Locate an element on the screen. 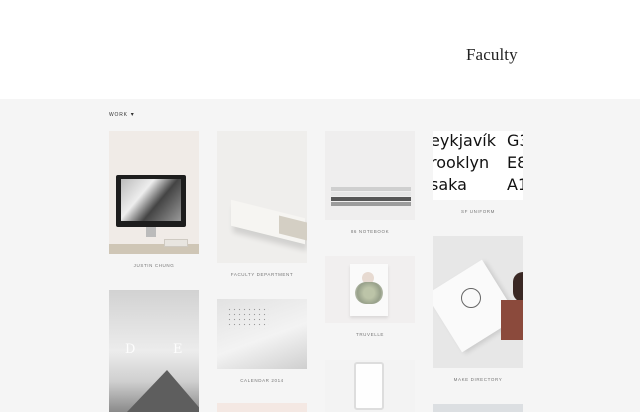 The image size is (640, 412). project-thumb-make-directory is located at coordinates (478, 302).